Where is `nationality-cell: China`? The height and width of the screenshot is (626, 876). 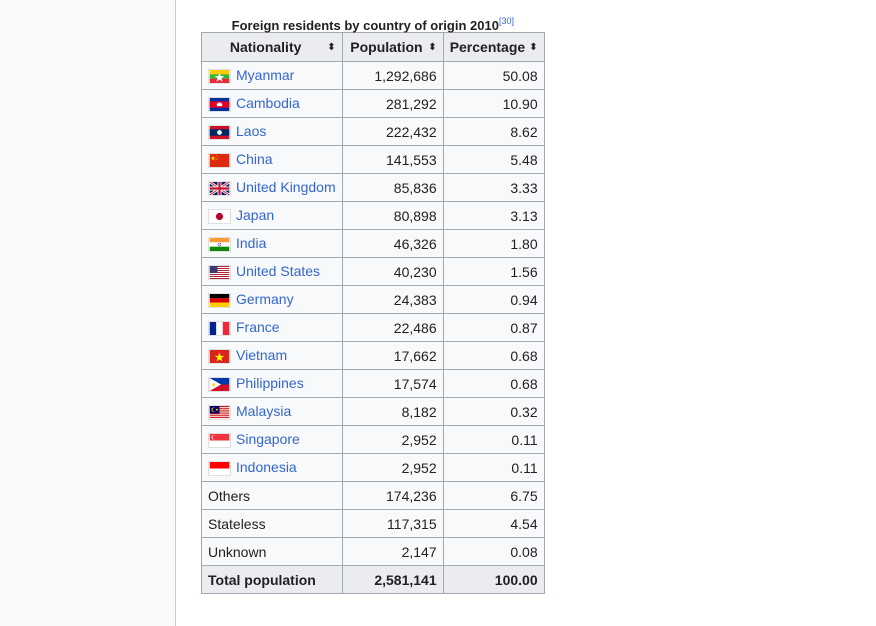 nationality-cell: China is located at coordinates (272, 159).